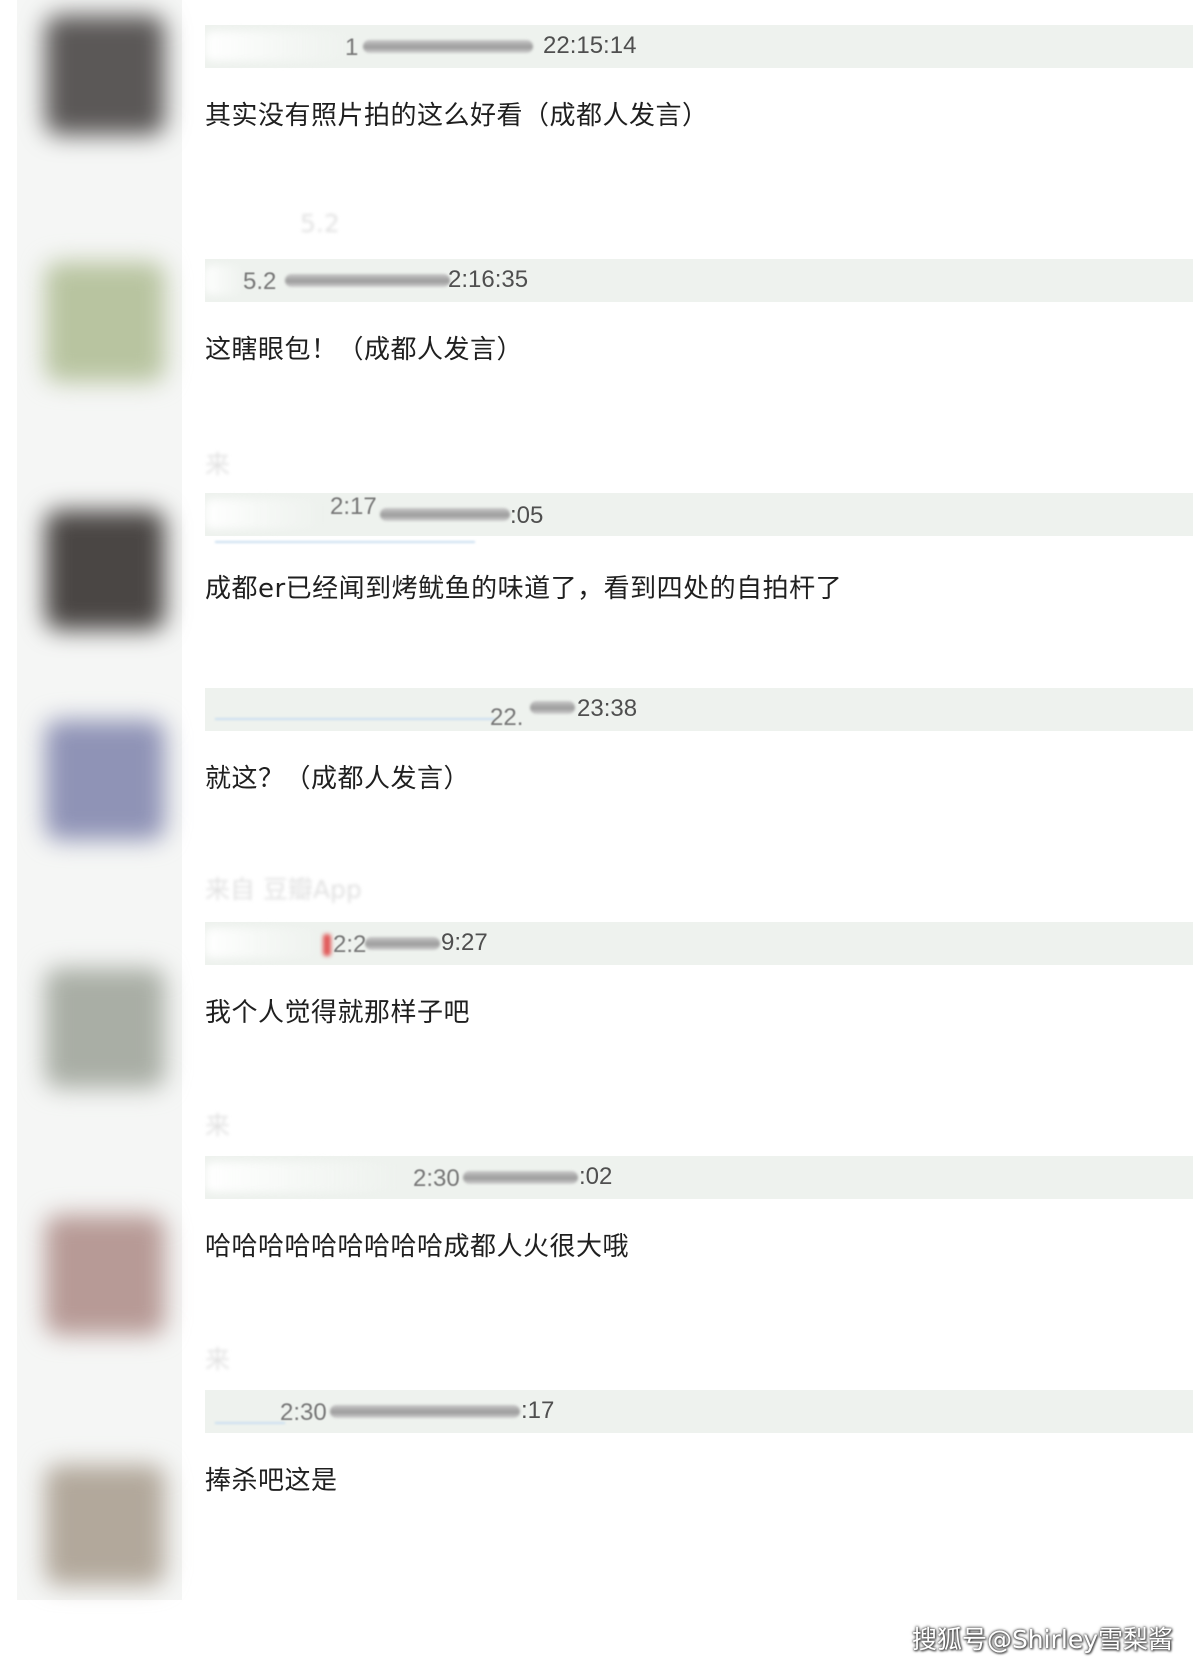 This screenshot has height=1674, width=1193. Describe the element at coordinates (364, 350) in the screenshot. I see `comment-text: 这瞎眼包！（成都人发言）` at that location.